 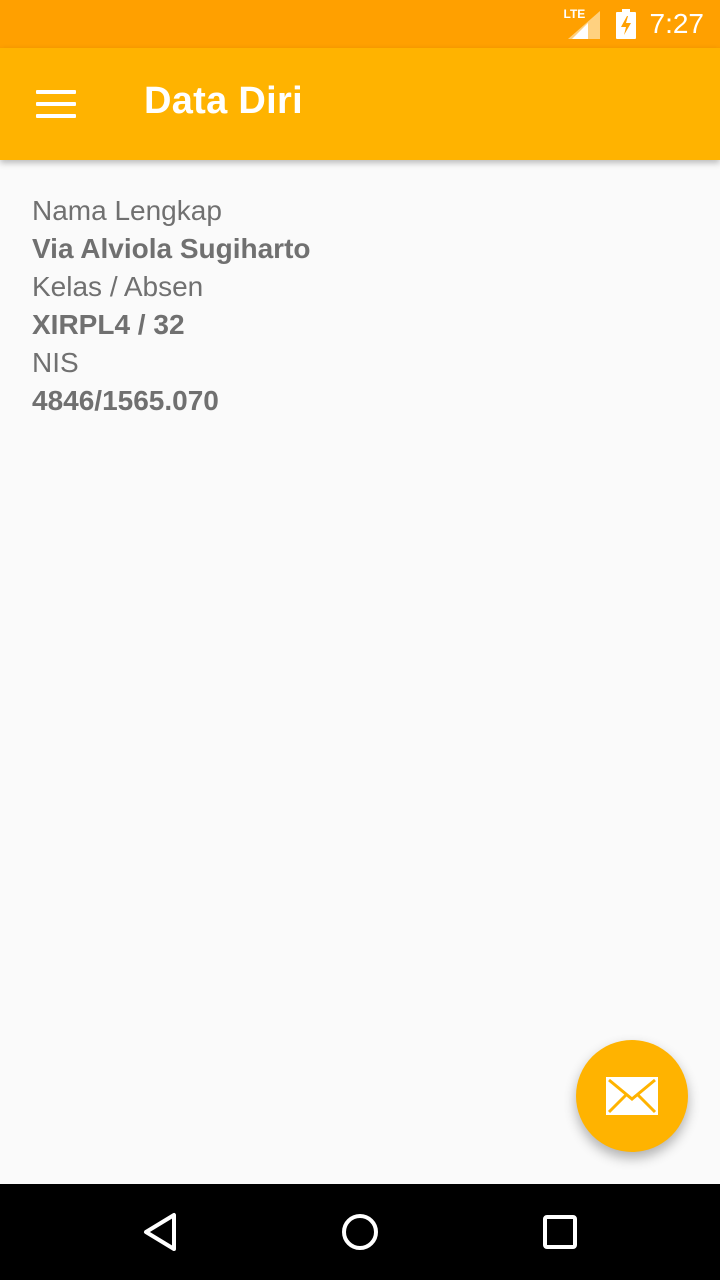 What do you see at coordinates (625, 24) in the screenshot?
I see `battery-charging-icon` at bounding box center [625, 24].